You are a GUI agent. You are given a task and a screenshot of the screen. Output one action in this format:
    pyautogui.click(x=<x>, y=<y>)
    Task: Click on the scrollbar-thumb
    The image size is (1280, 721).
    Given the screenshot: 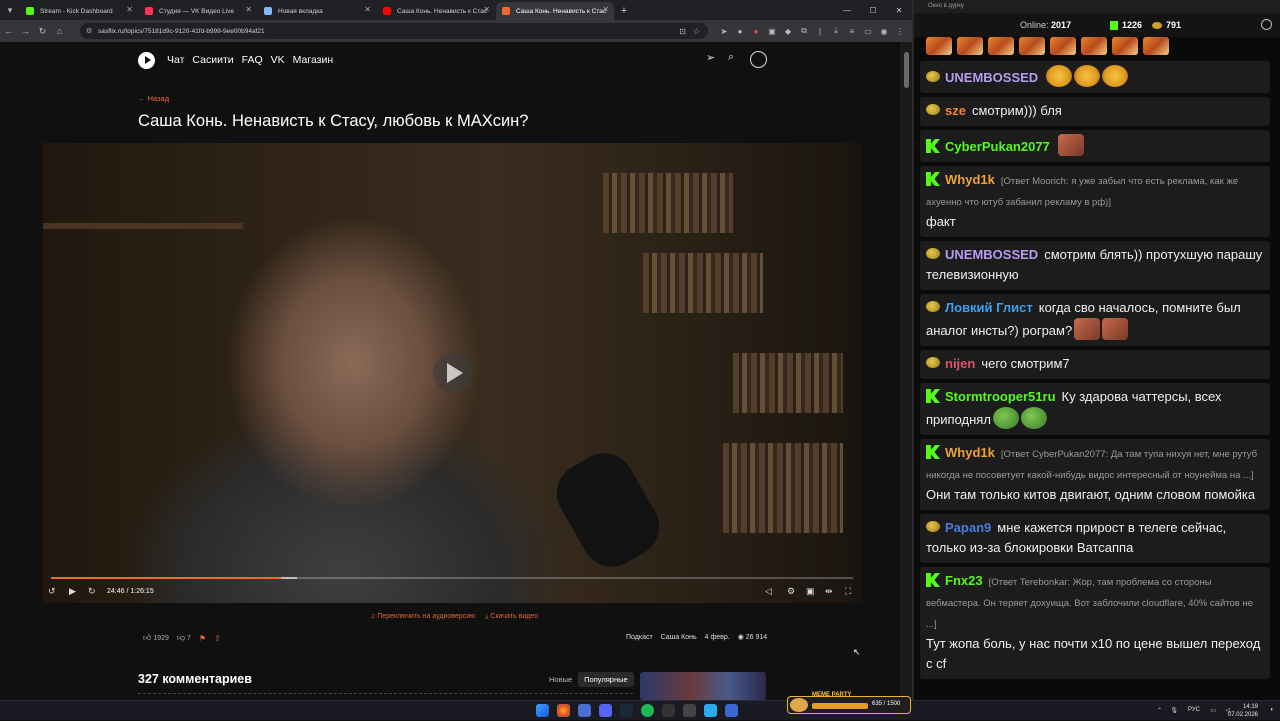 What is the action you would take?
    pyautogui.click(x=906, y=70)
    